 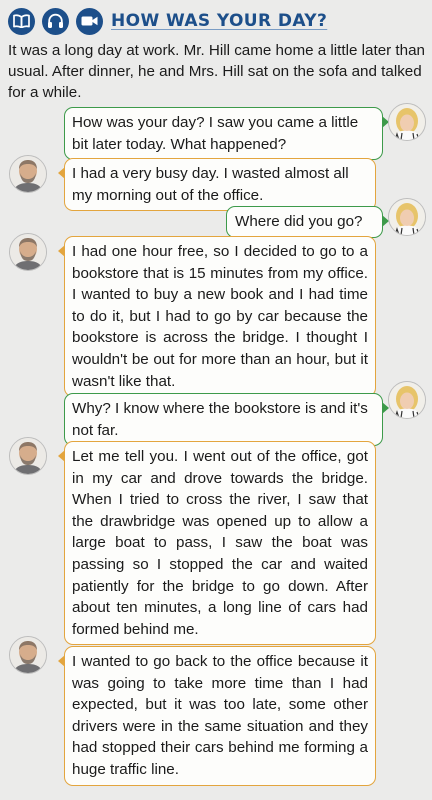 I want to click on video-camera-icon, so click(x=89, y=21).